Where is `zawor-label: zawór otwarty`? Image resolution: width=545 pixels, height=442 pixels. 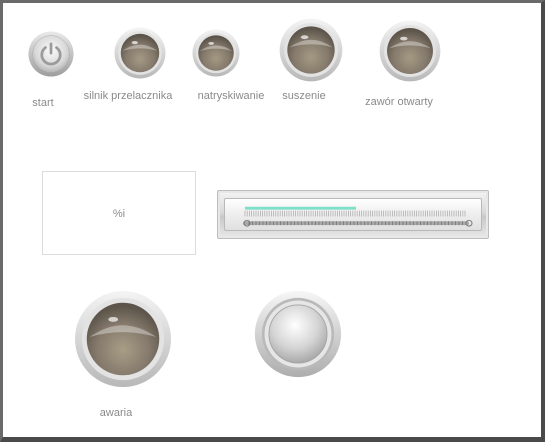 zawor-label: zawór otwarty is located at coordinates (399, 102).